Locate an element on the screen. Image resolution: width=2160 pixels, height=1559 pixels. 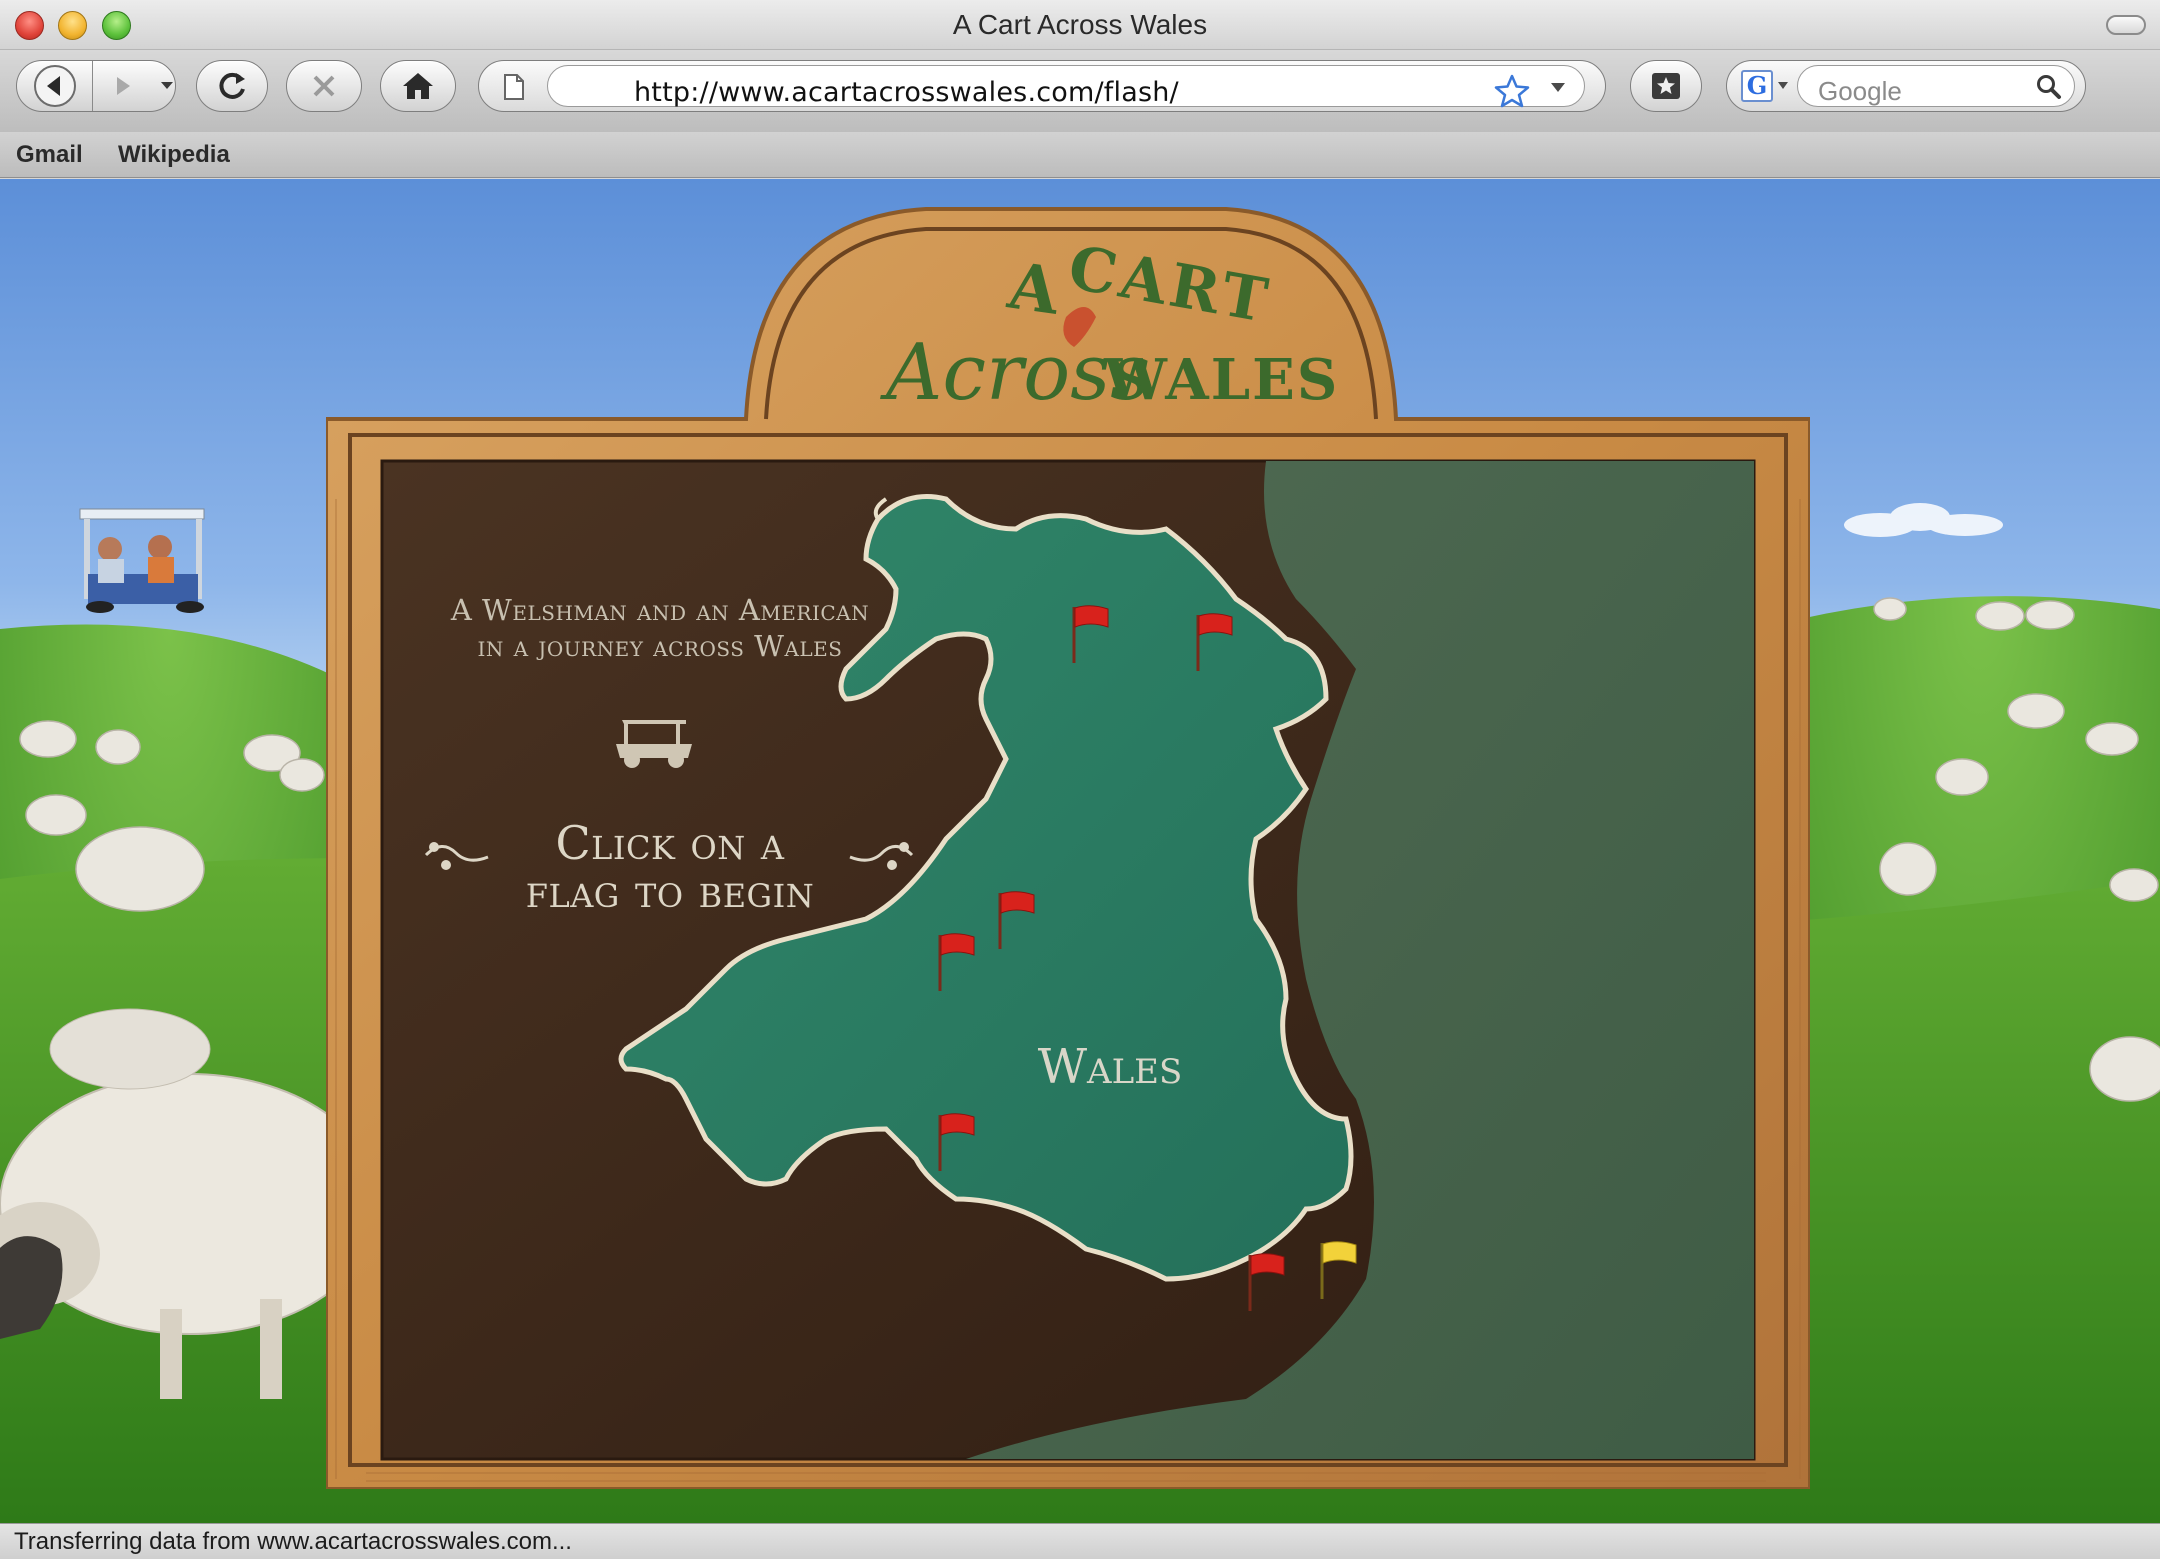
home-button is located at coordinates (418, 86).